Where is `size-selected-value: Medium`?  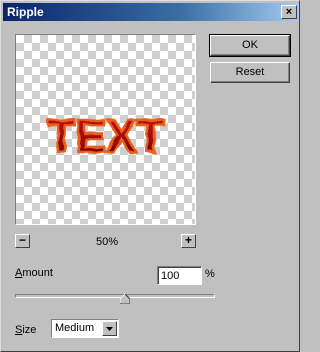 size-selected-value: Medium is located at coordinates (75, 328).